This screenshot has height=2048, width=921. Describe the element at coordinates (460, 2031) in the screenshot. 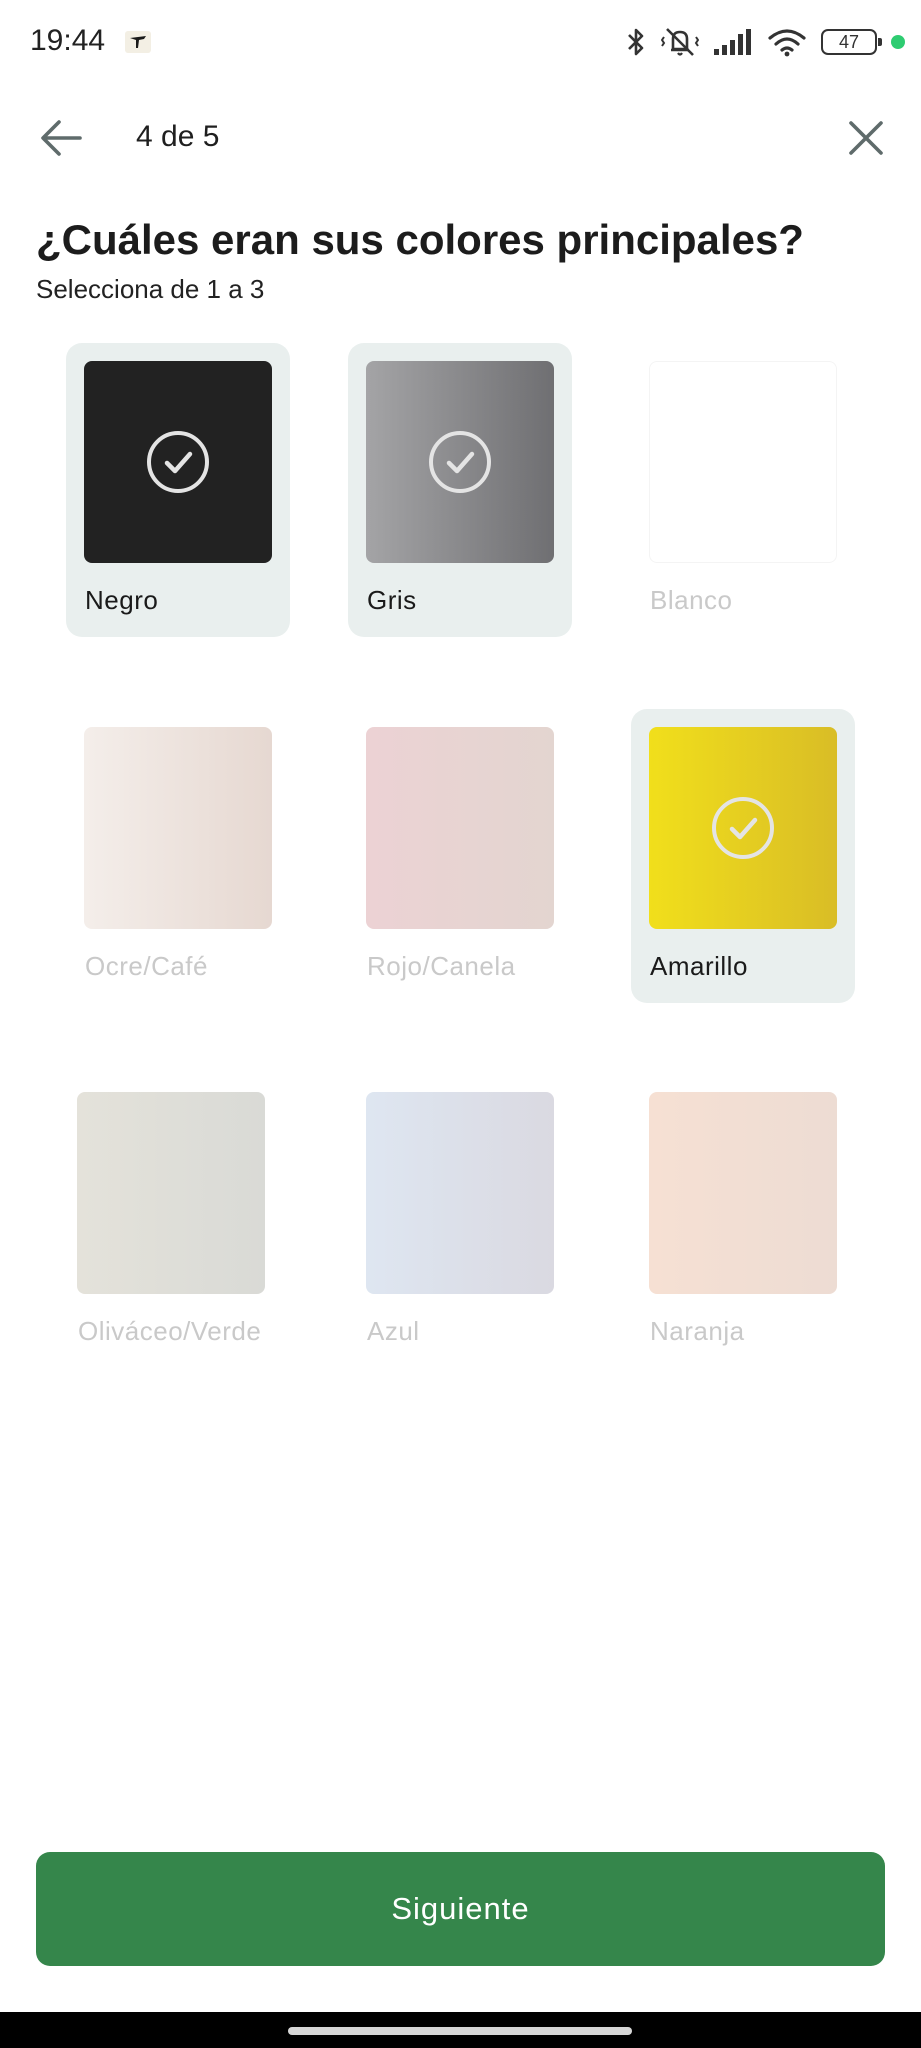

I see `home-indicator` at that location.